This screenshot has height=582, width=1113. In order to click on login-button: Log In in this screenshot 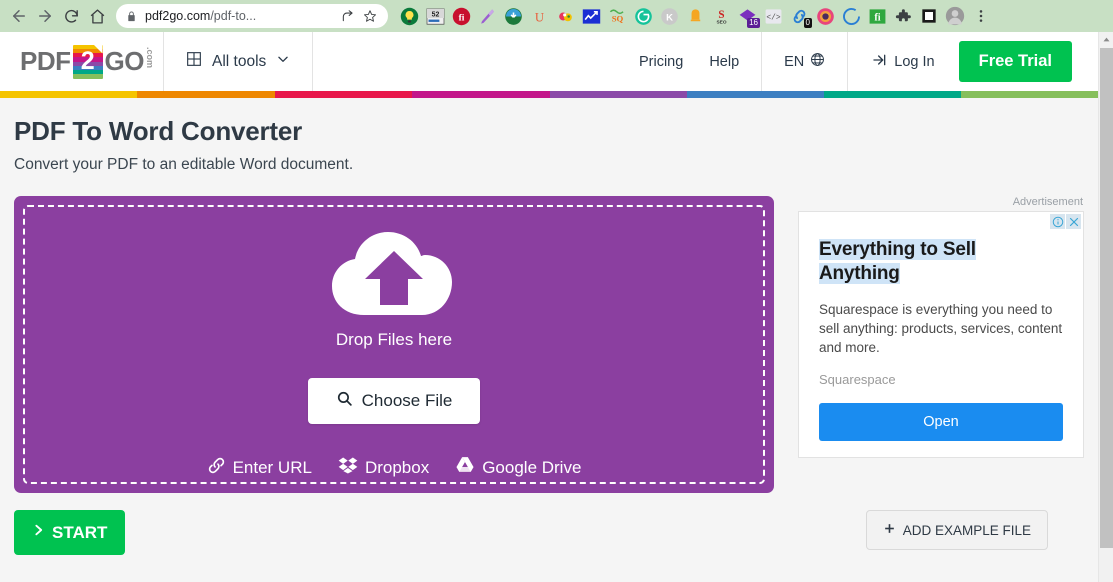, I will do `click(903, 62)`.